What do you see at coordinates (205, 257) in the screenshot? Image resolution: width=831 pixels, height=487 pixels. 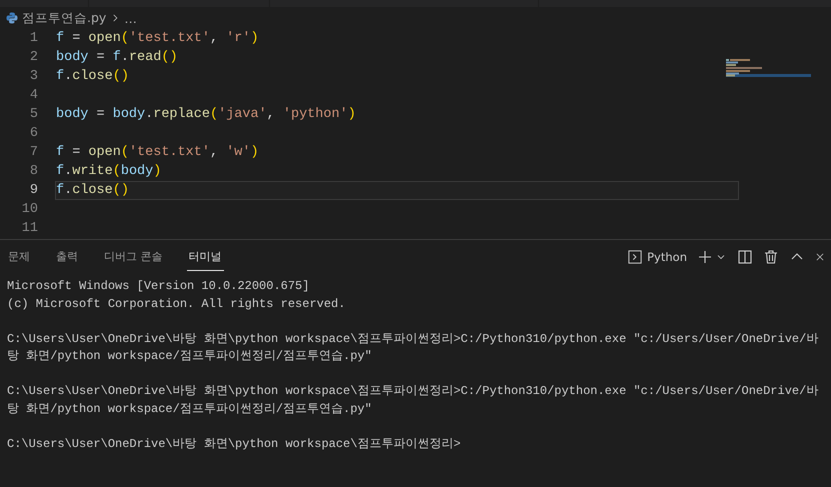 I see `panel-tab: 터미널` at bounding box center [205, 257].